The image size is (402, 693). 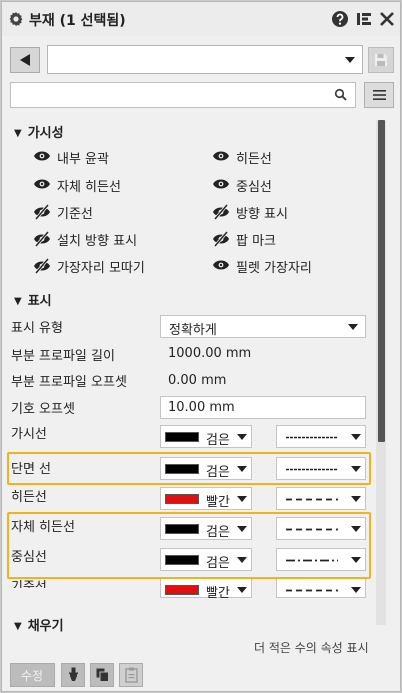 What do you see at coordinates (254, 159) in the screenshot?
I see `visibility-item-label: 히든선` at bounding box center [254, 159].